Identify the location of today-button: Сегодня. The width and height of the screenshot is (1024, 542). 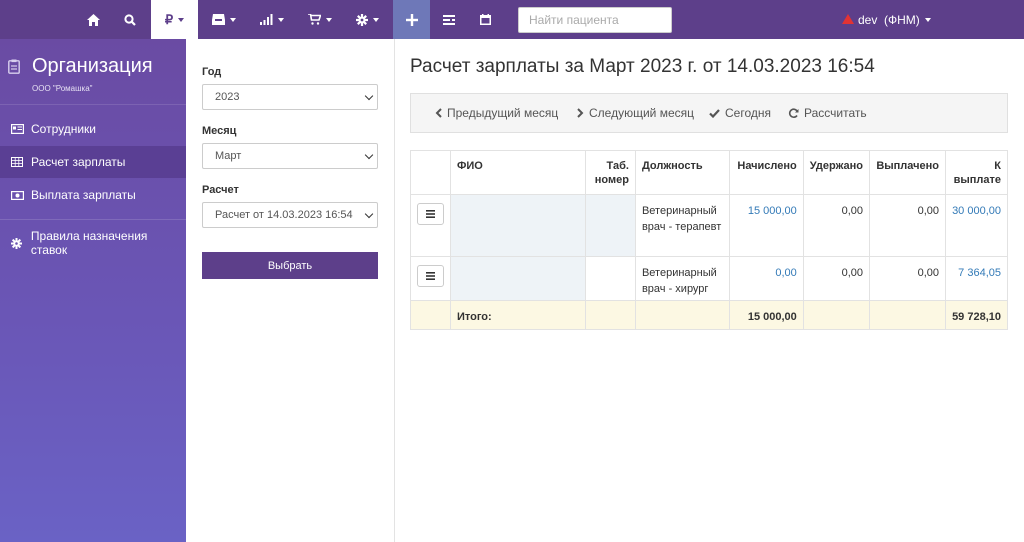
(740, 113).